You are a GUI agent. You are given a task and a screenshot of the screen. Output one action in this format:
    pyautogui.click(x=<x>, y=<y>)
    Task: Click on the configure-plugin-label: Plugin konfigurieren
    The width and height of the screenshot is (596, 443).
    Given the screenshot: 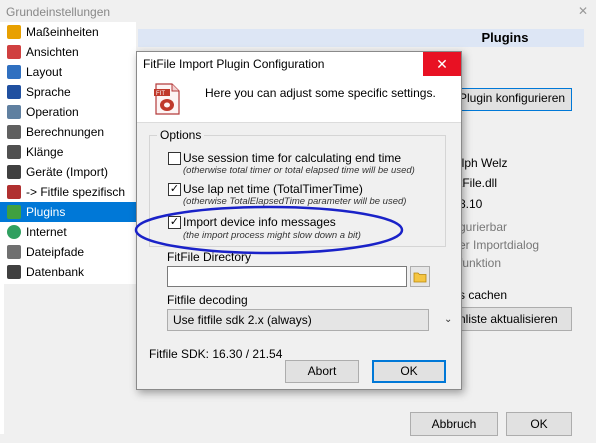 What is the action you would take?
    pyautogui.click(x=512, y=98)
    